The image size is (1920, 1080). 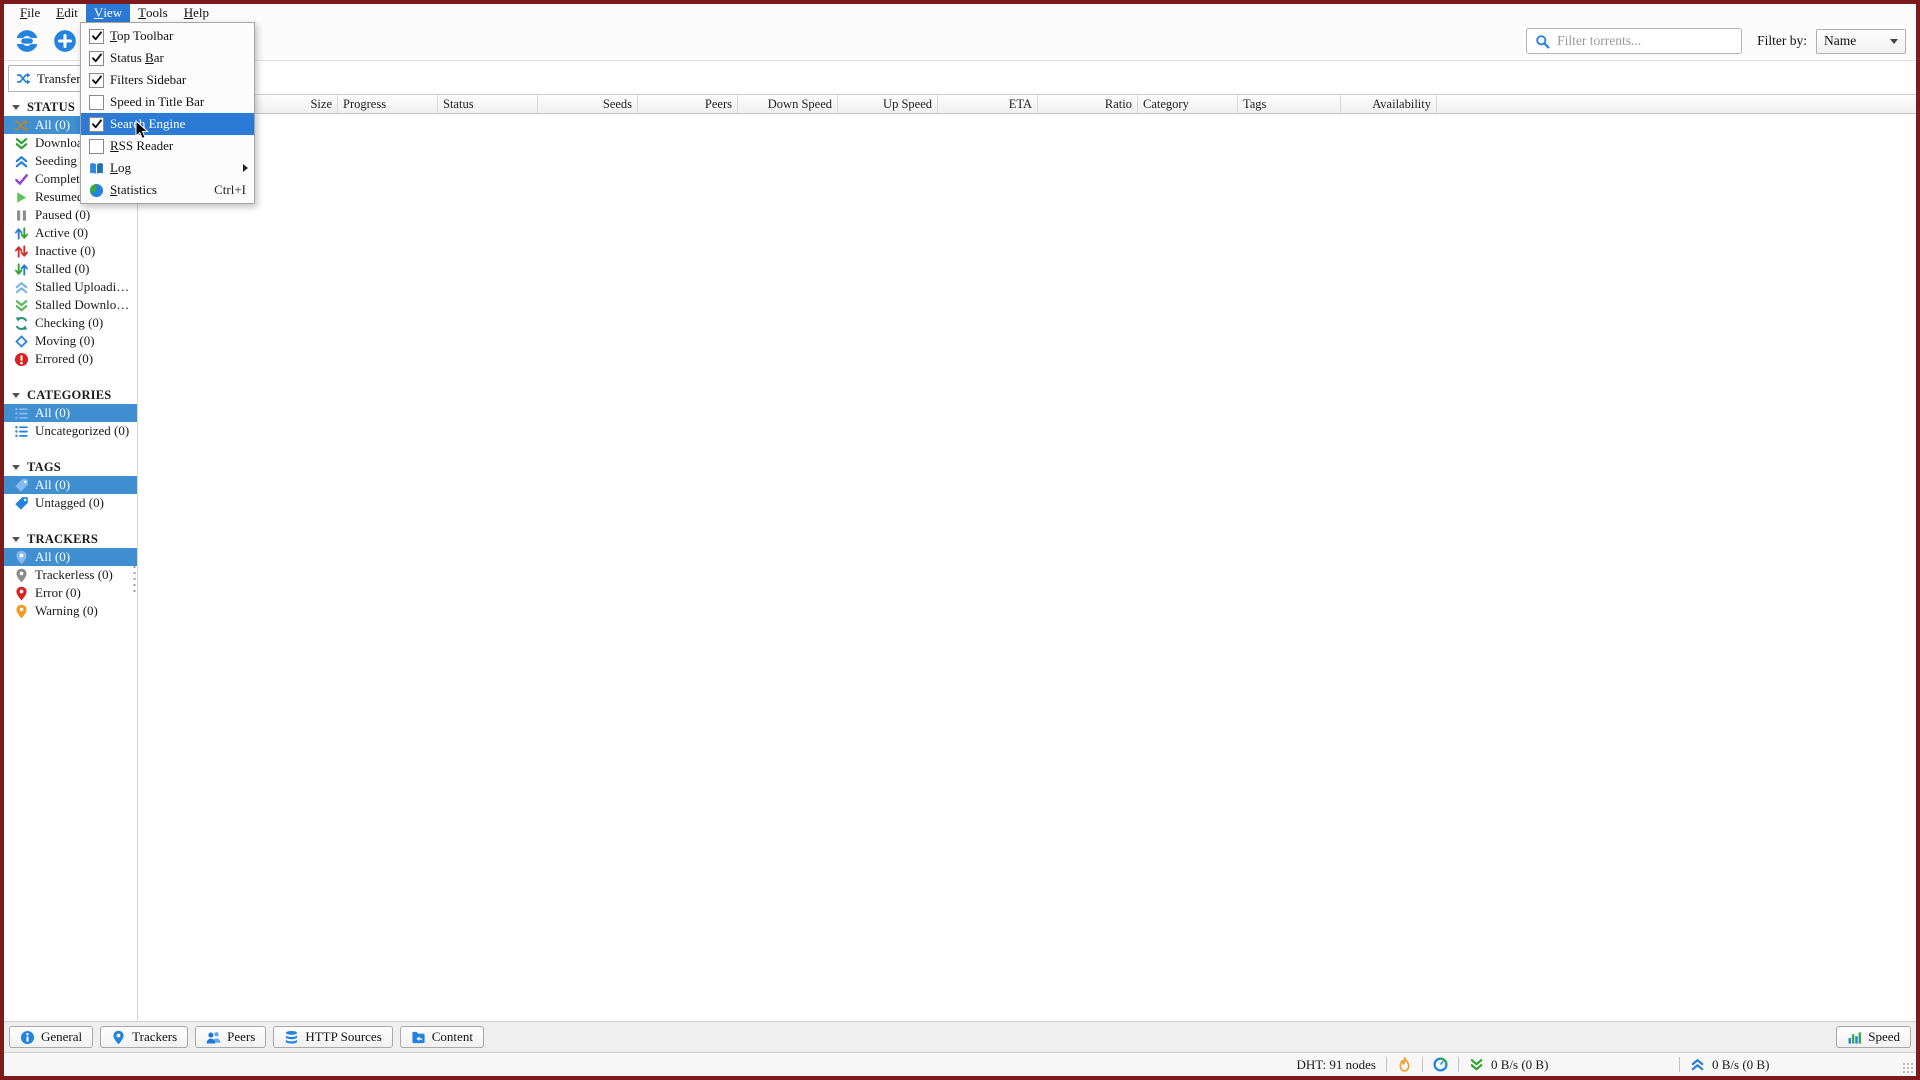 I want to click on menu-item-rss-reader: RSS Reader, so click(x=167, y=146).